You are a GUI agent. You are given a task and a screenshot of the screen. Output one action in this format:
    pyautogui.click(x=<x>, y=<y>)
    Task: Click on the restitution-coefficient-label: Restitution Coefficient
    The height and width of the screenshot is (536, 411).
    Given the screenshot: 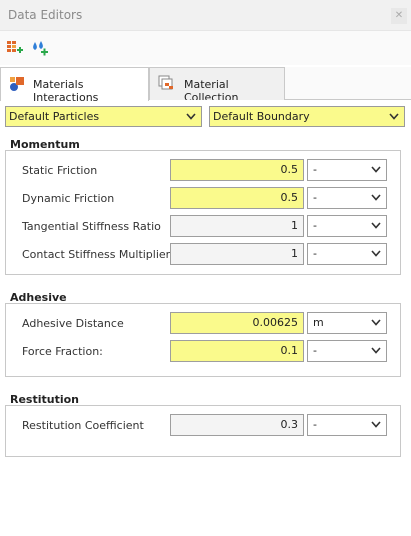 What is the action you would take?
    pyautogui.click(x=83, y=425)
    